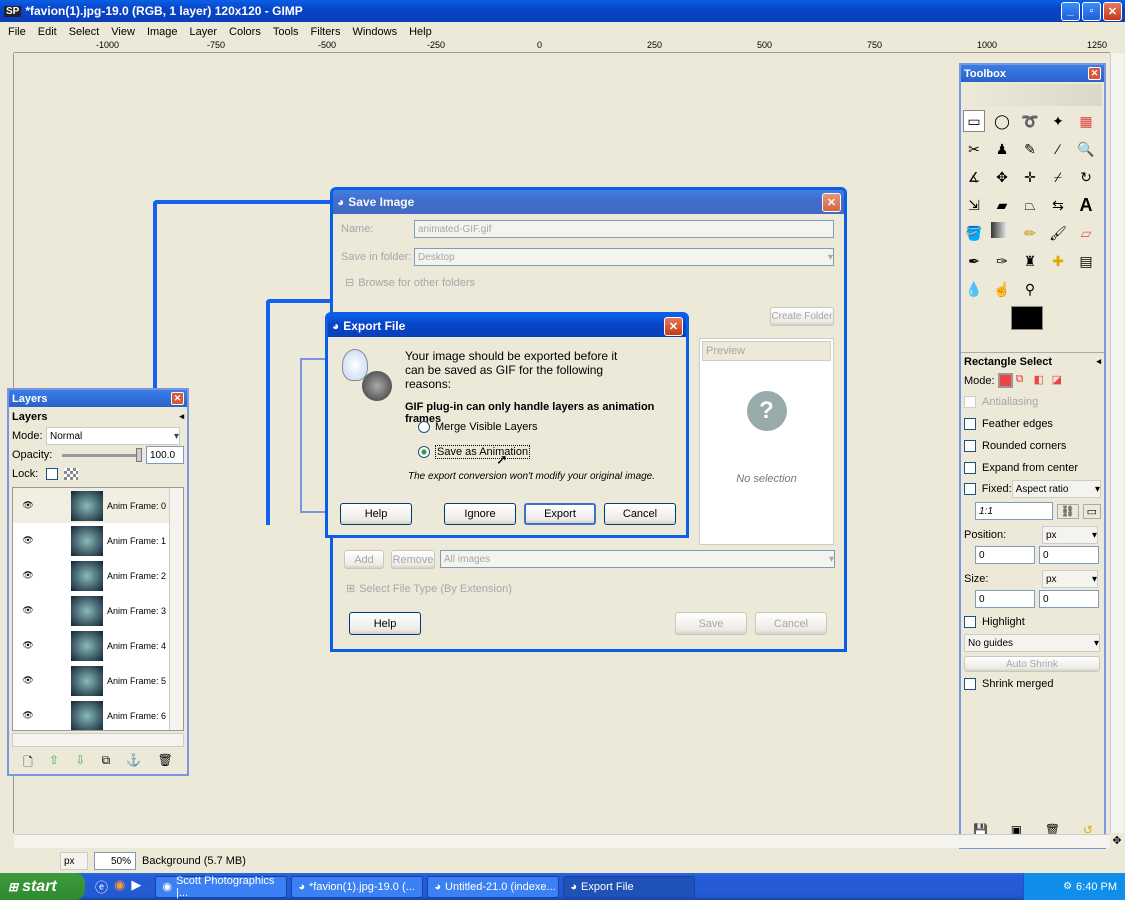  Describe the element at coordinates (84, 32) in the screenshot. I see `menu-select: Select` at that location.